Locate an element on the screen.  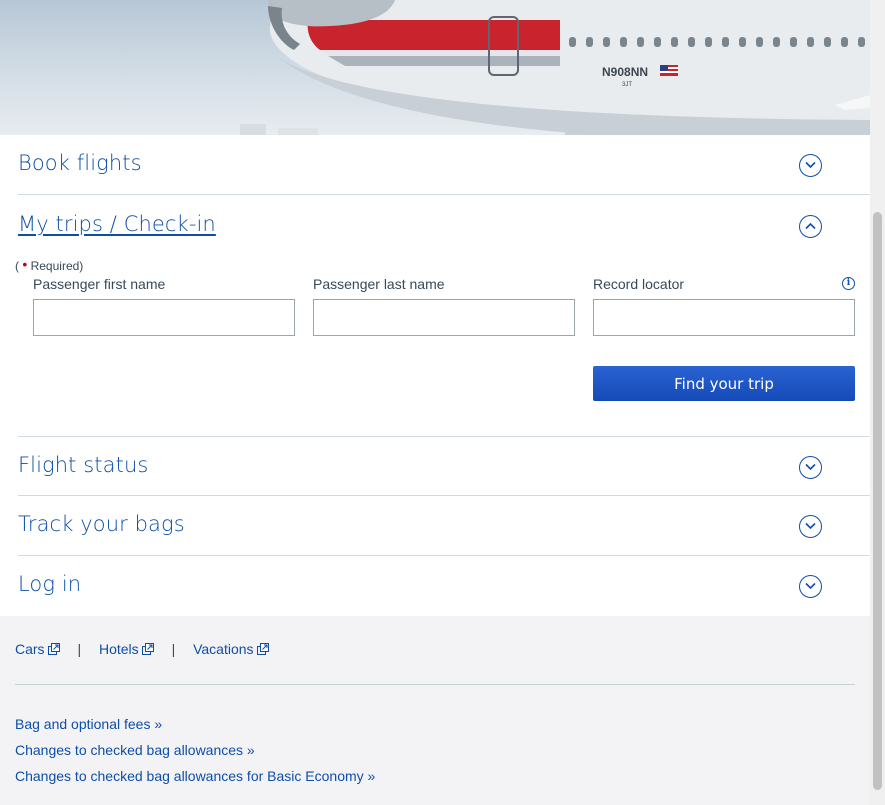
checked-bag-changes-link: Changes to checked bag allowances » is located at coordinates (135, 750).